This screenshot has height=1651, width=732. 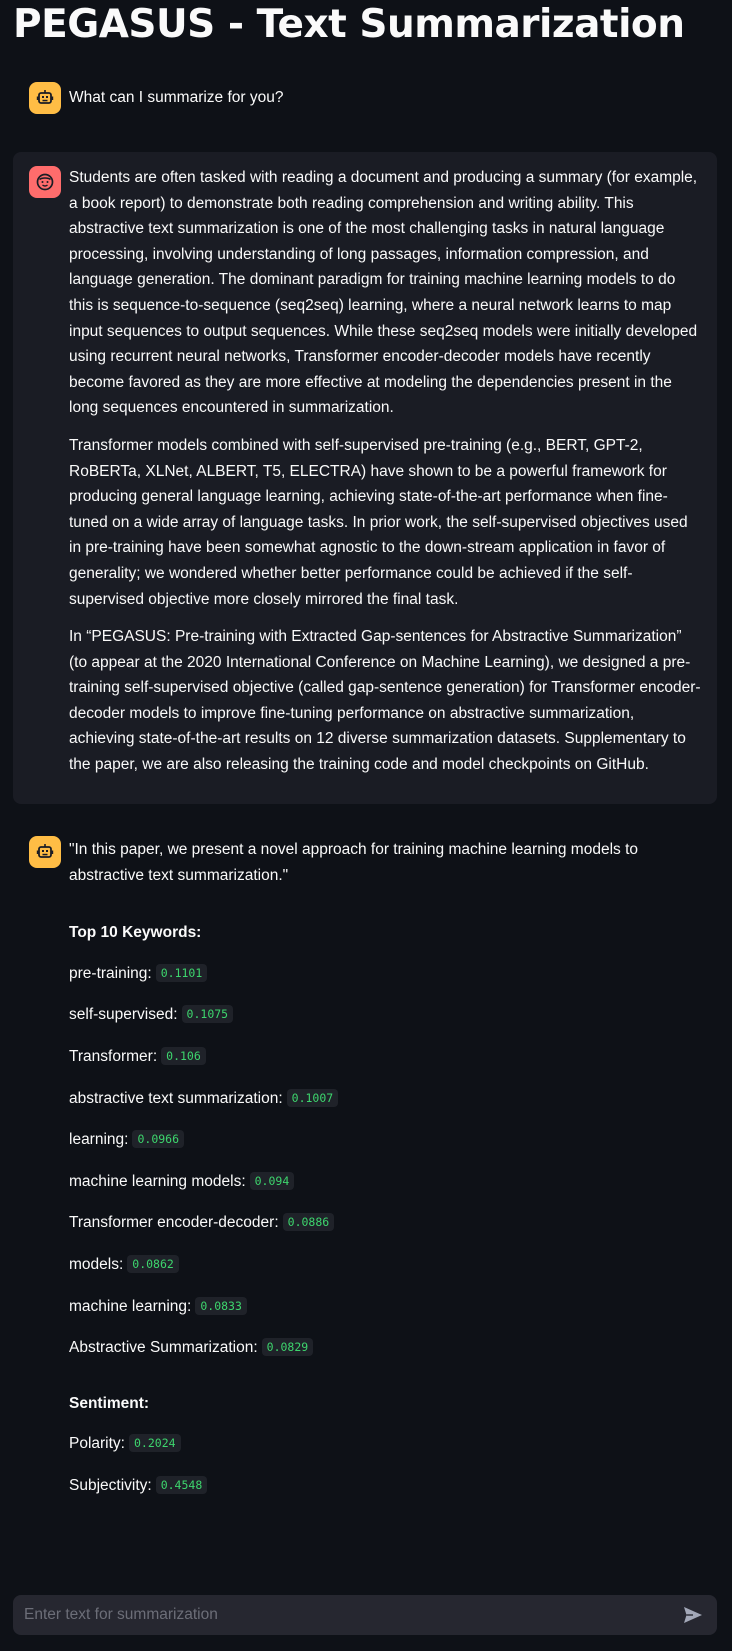 I want to click on keyword-term: Transformer encoder-decoder:, so click(x=174, y=1223).